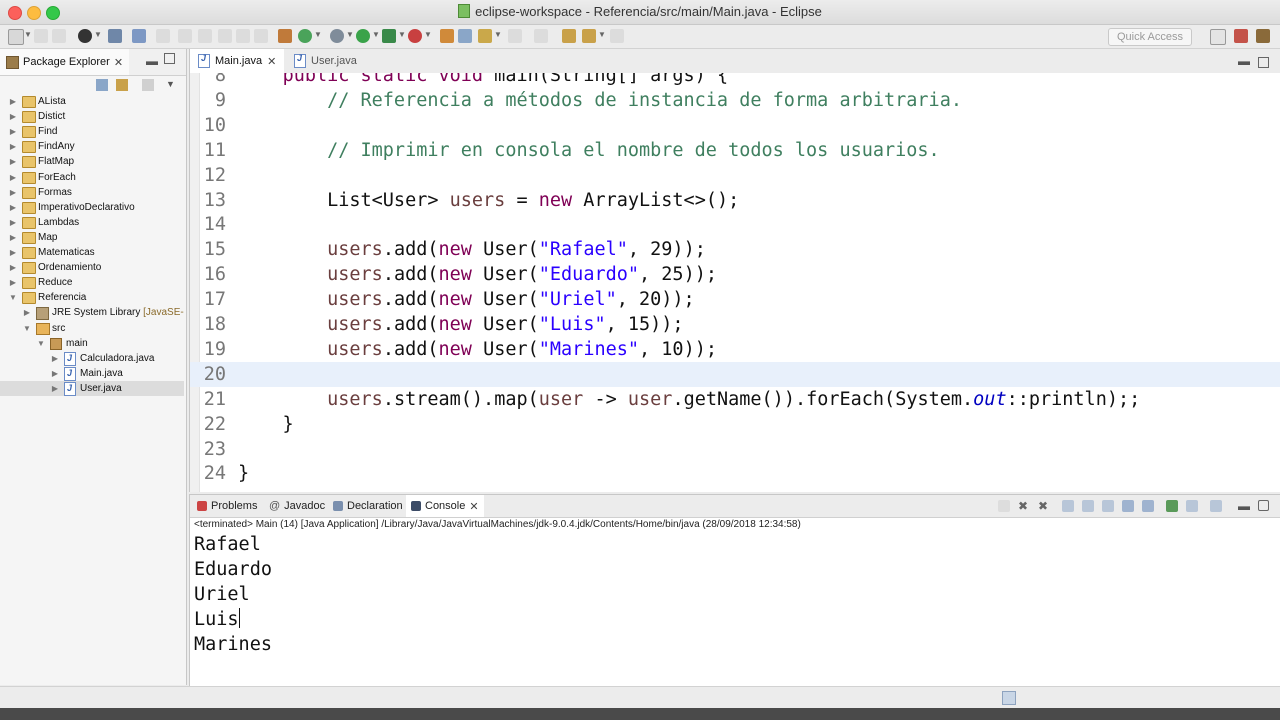 This screenshot has height=720, width=1280. I want to click on package-explorer-tab: Package Explorer ✕, so click(65, 62).